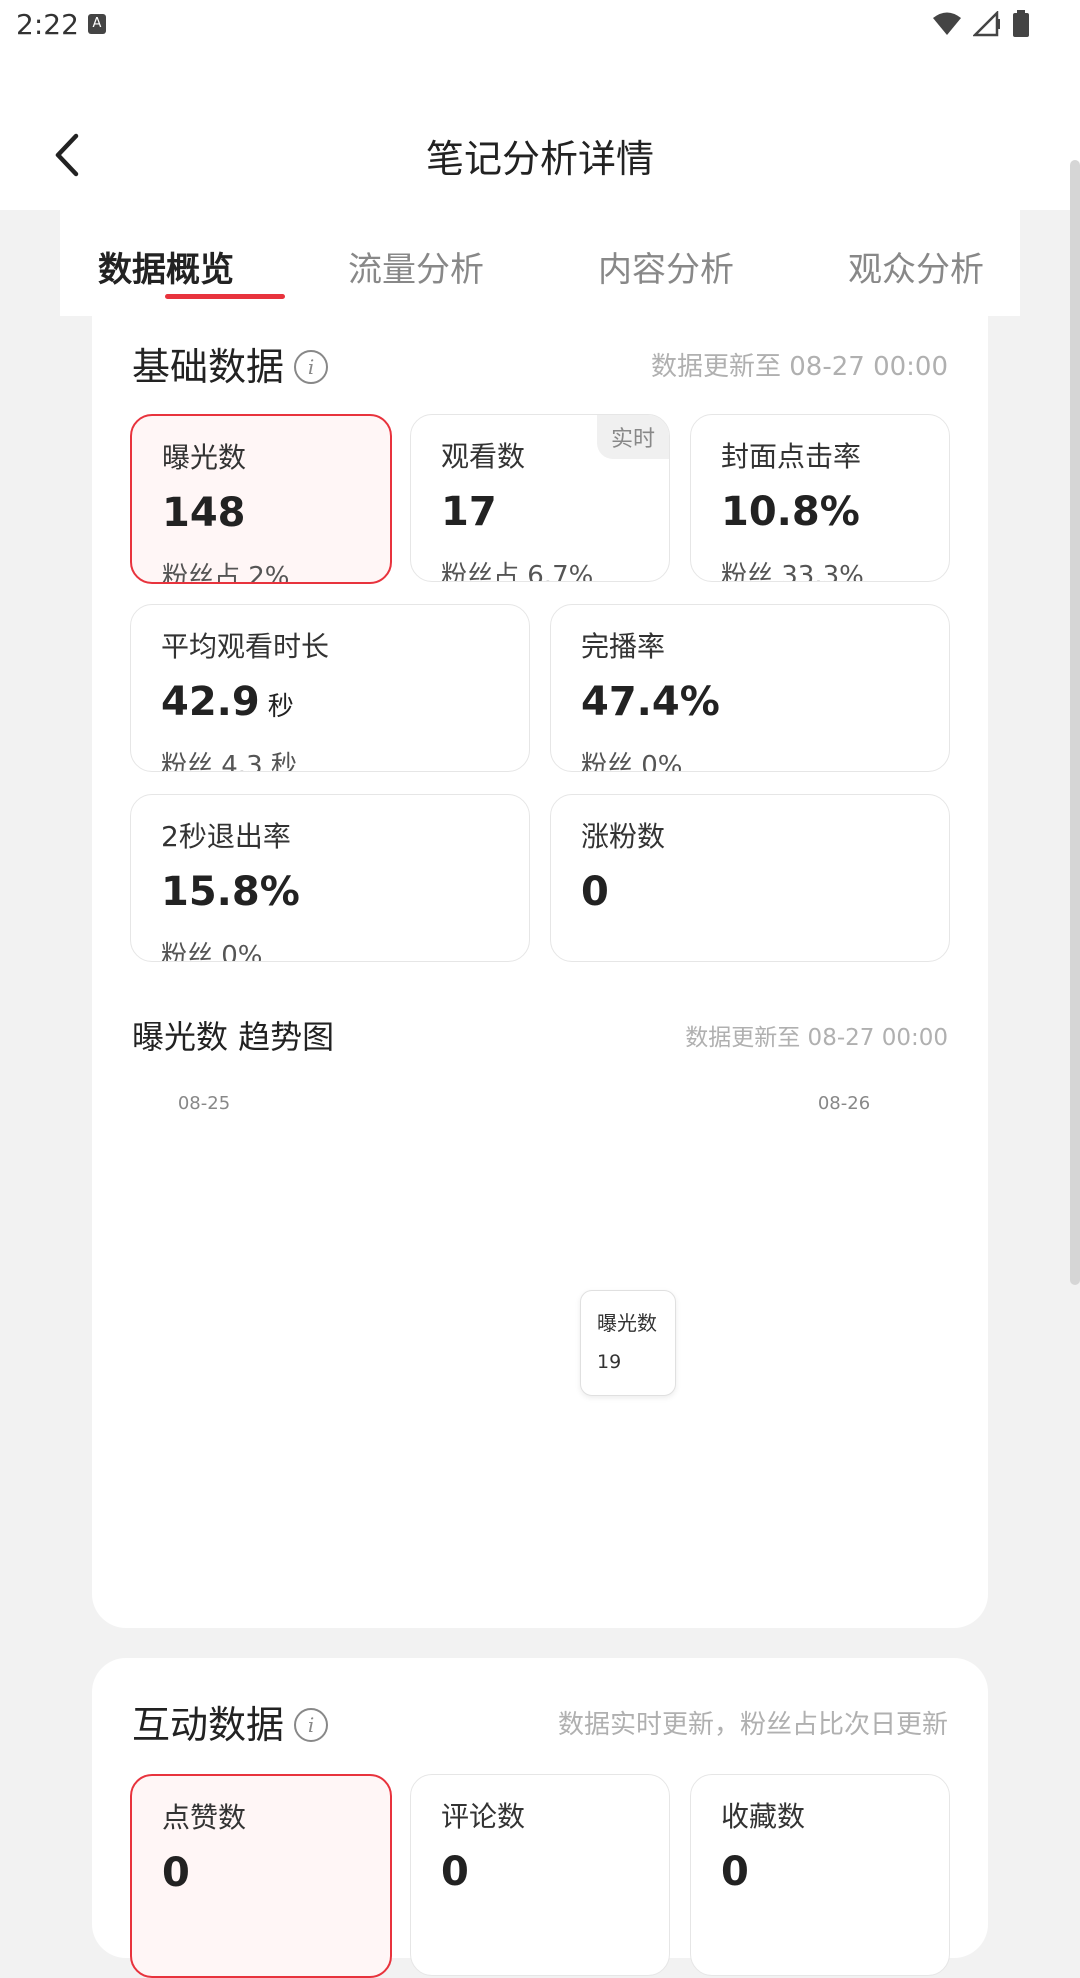 The image size is (1080, 1978). What do you see at coordinates (330, 688) in the screenshot?
I see `metric-card-avg-watch-time: 平均观看时长 42.9 秒 粉丝 4.3 秒` at bounding box center [330, 688].